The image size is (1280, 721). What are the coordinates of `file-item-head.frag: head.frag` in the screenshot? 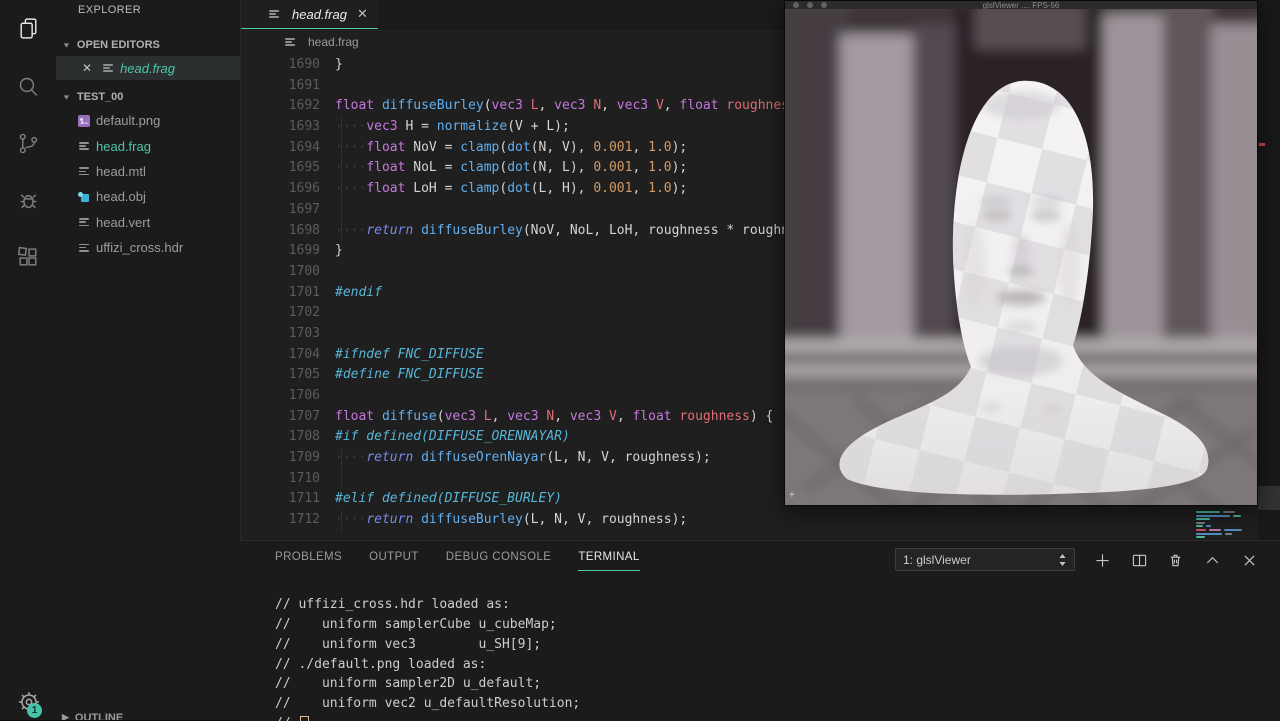 It's located at (148, 145).